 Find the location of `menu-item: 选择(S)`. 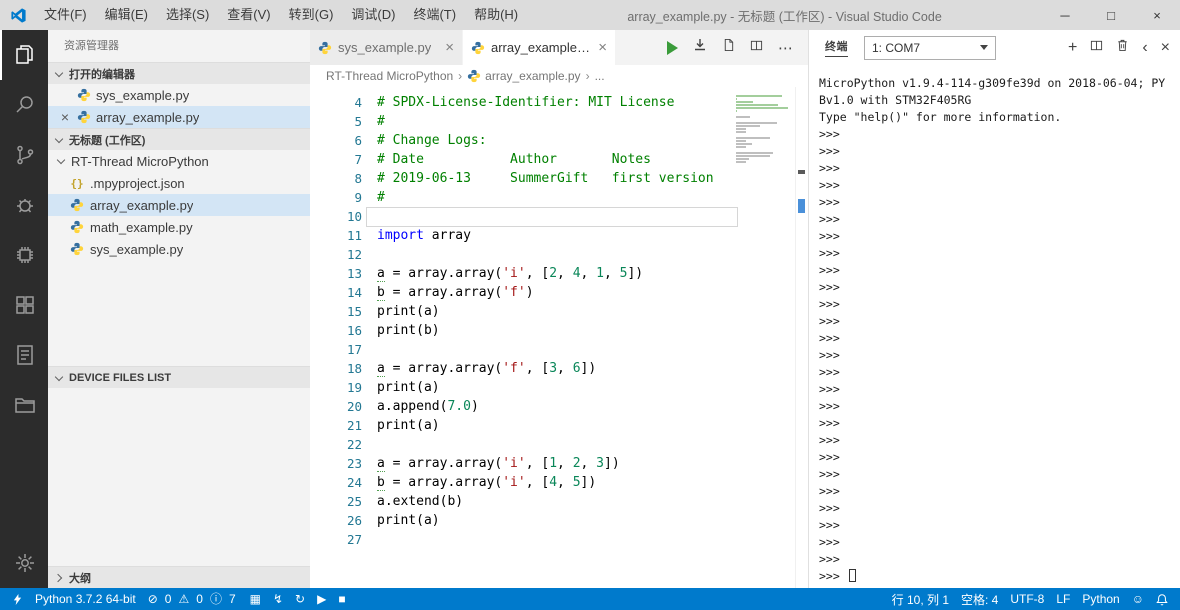

menu-item: 选择(S) is located at coordinates (187, 15).